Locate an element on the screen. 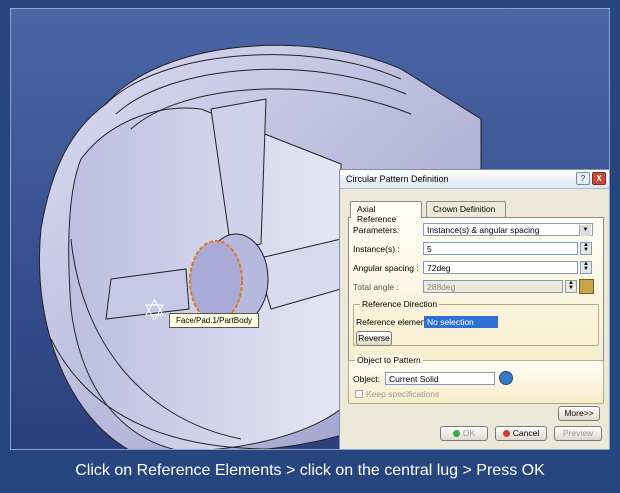 The width and height of the screenshot is (620, 493). tab-axial-reference: Axial Reference is located at coordinates (386, 212).